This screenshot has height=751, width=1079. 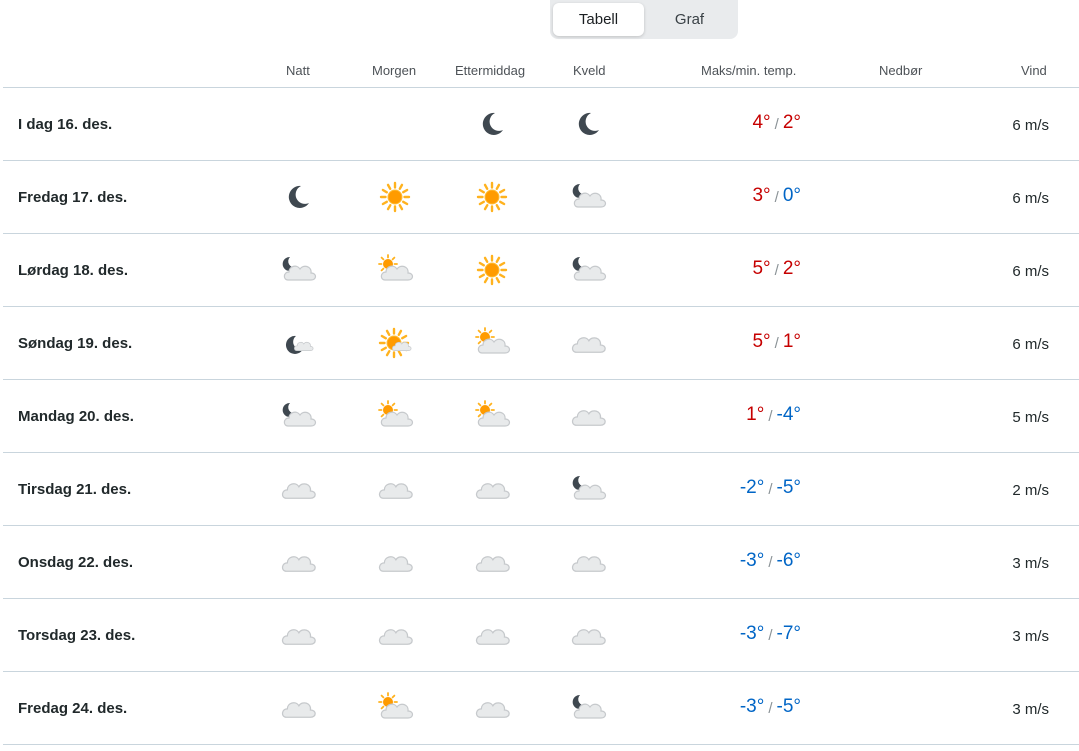 I want to click on header-evening: Kveld, so click(x=589, y=70).